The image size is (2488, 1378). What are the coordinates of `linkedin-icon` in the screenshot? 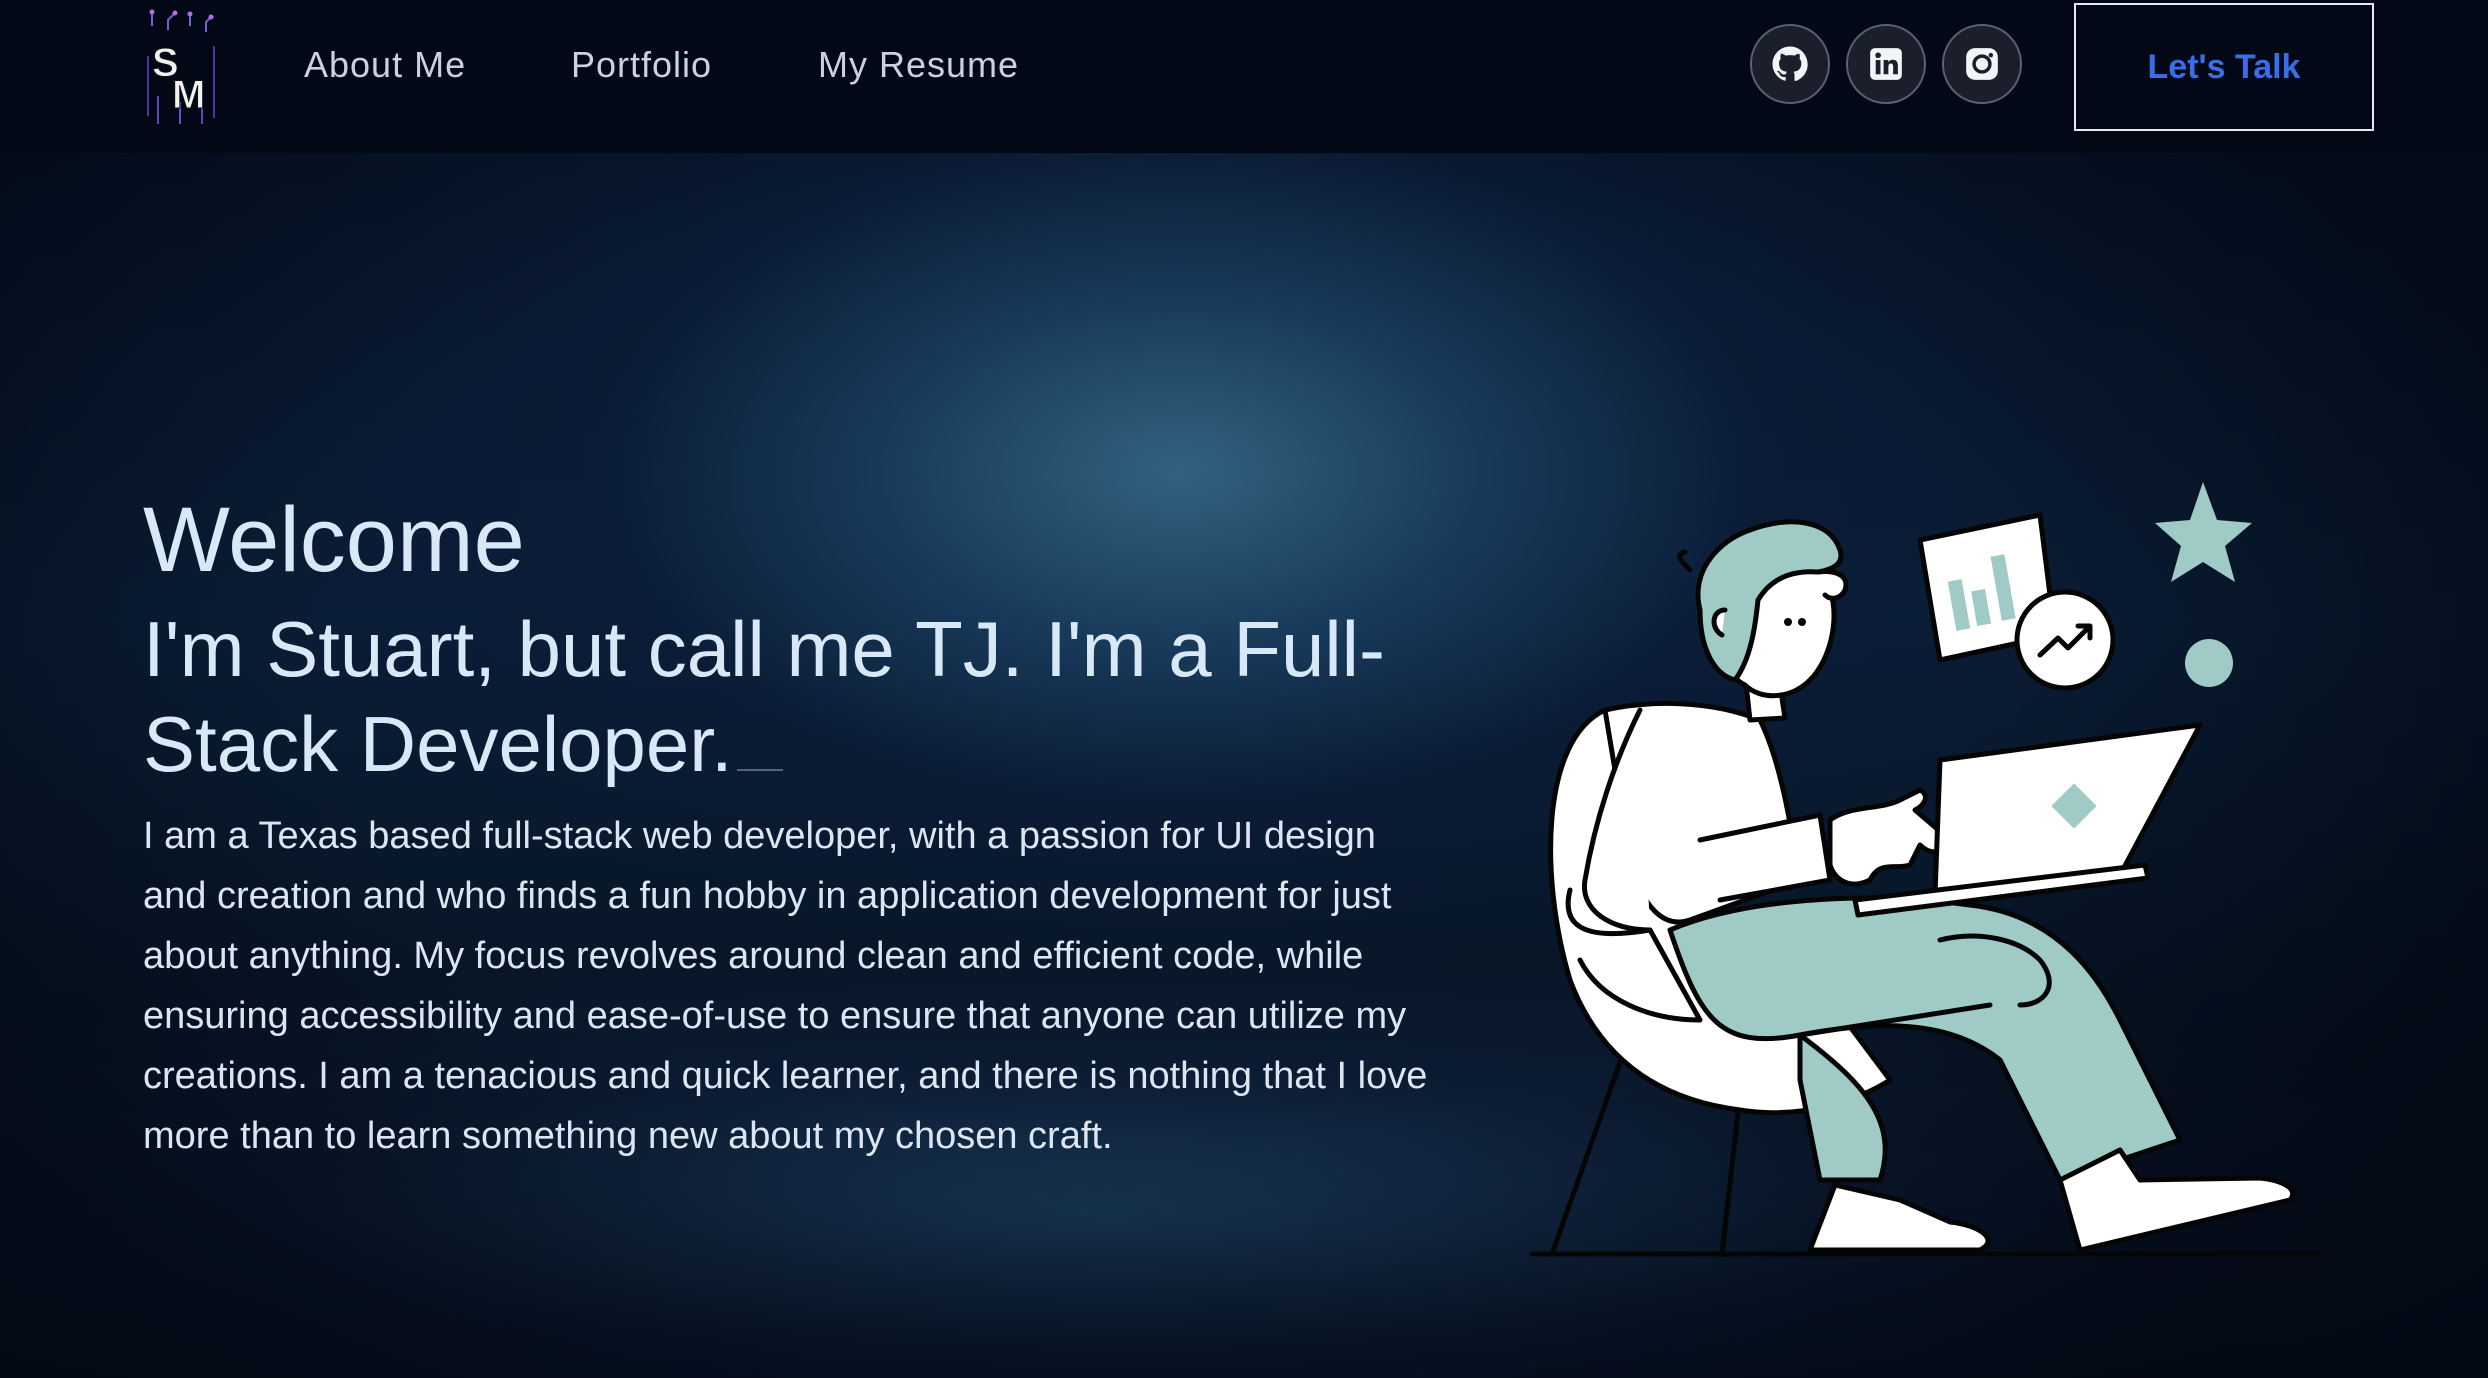 It's located at (1886, 64).